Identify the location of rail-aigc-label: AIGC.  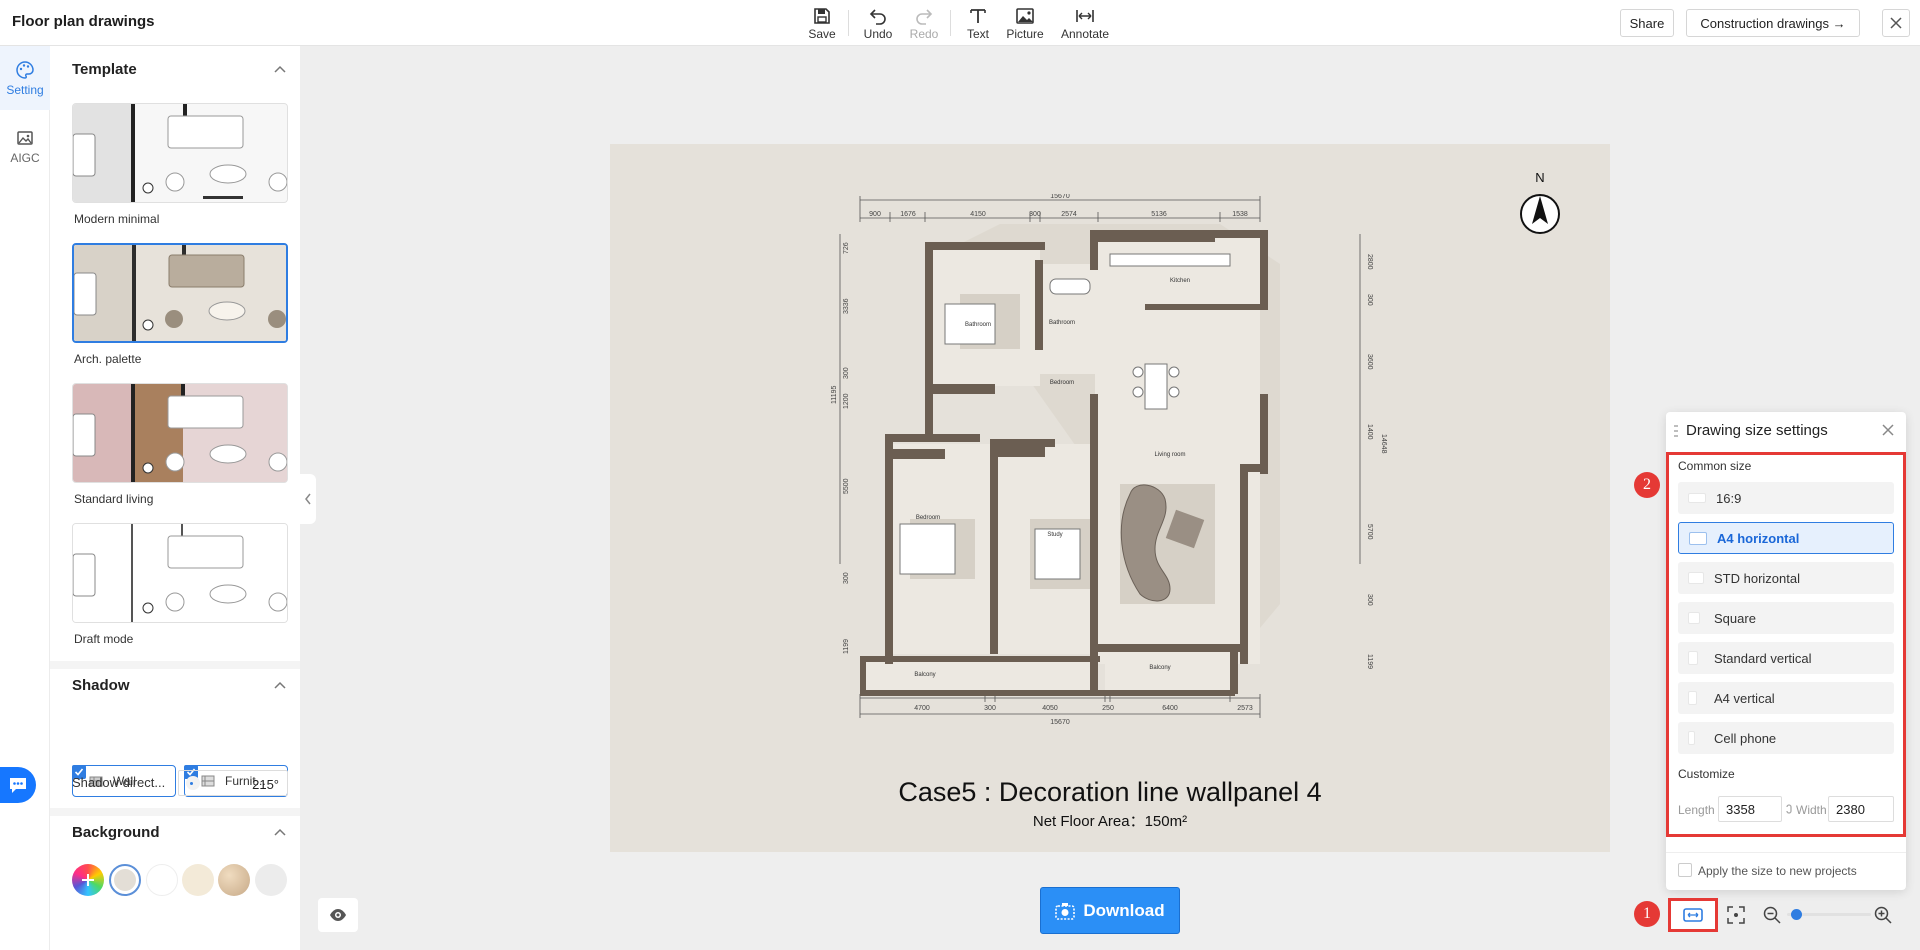
(25, 158).